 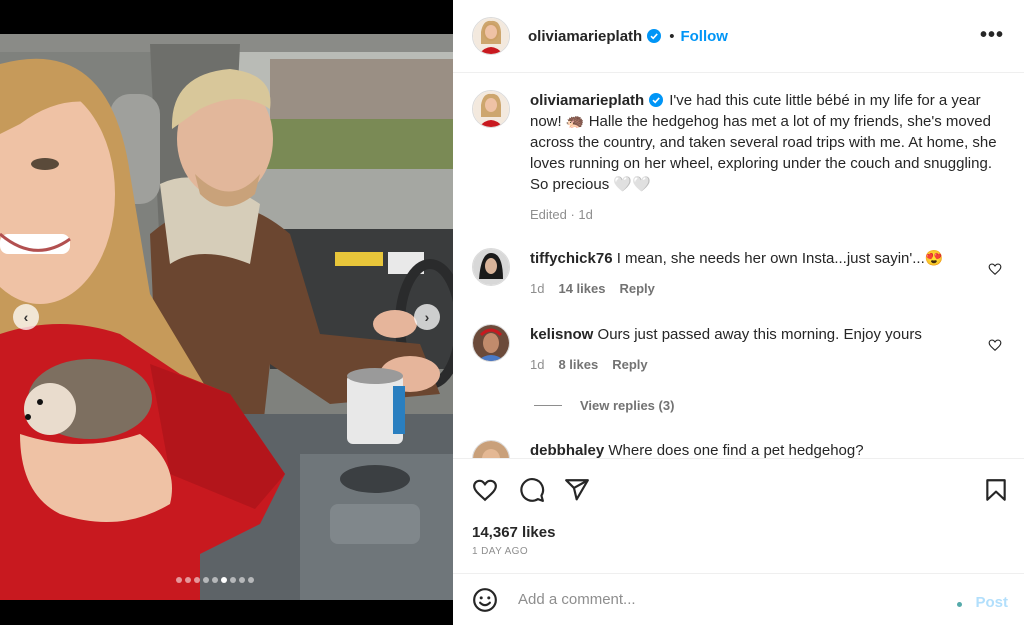 I want to click on view-replies-button: View replies (3), so click(x=604, y=405).